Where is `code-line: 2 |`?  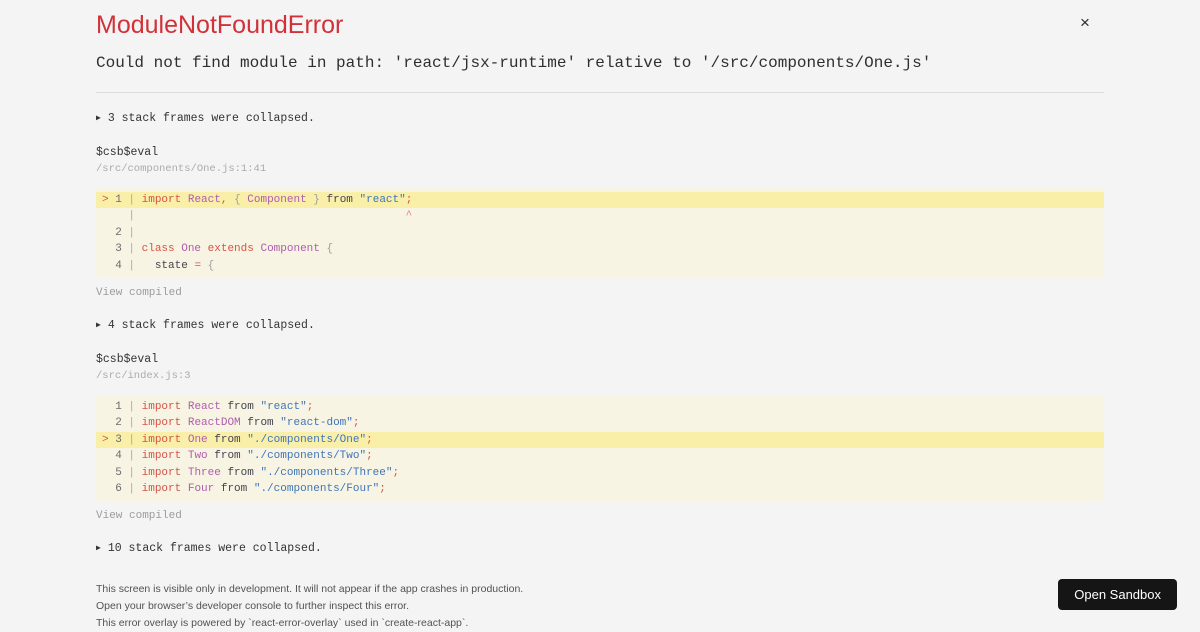 code-line: 2 | is located at coordinates (128, 232).